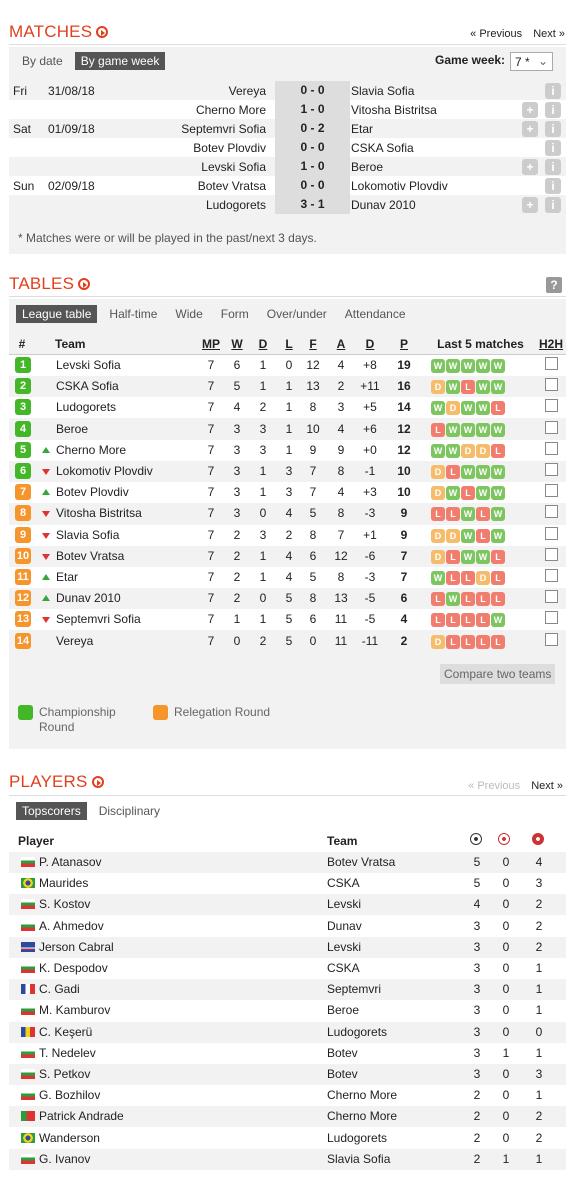 Image resolution: width=575 pixels, height=1193 pixels. What do you see at coordinates (549, 34) in the screenshot?
I see `next-link: Next »` at bounding box center [549, 34].